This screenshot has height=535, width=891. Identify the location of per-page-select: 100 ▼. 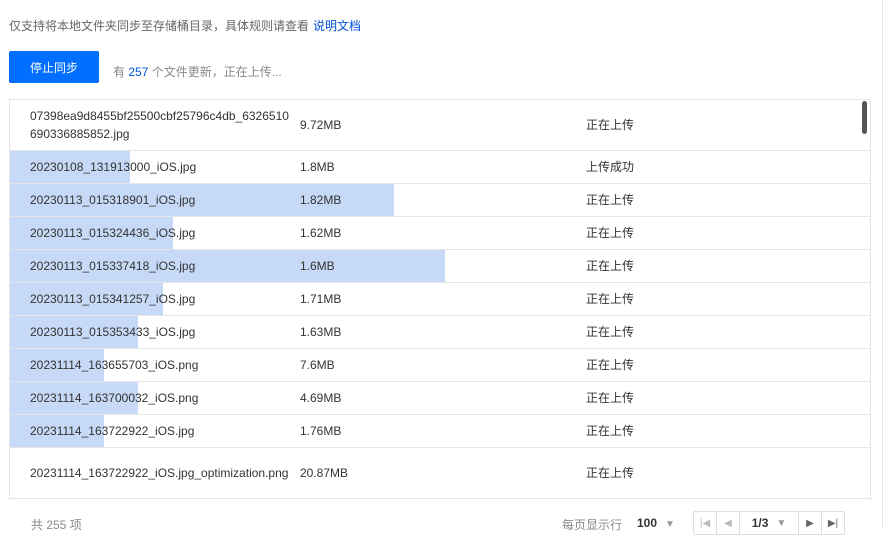
(656, 523).